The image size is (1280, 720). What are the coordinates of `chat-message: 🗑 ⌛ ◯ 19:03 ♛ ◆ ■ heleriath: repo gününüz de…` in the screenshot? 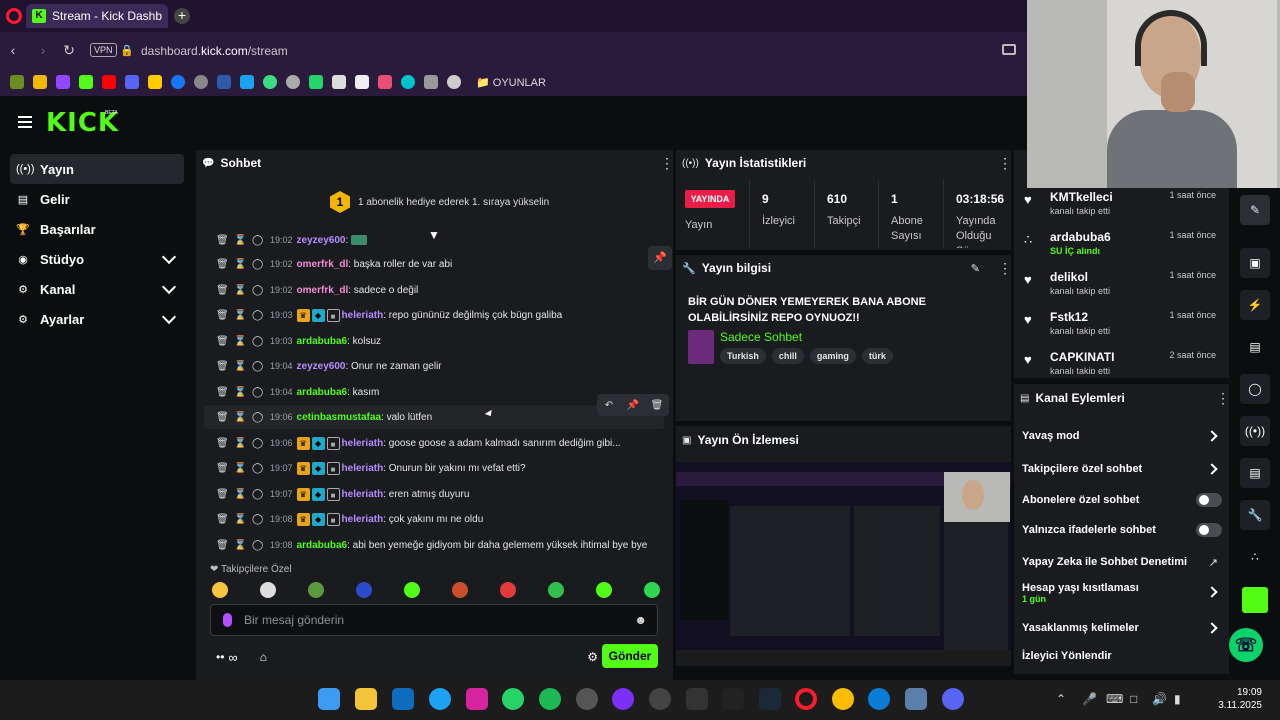 It's located at (434, 315).